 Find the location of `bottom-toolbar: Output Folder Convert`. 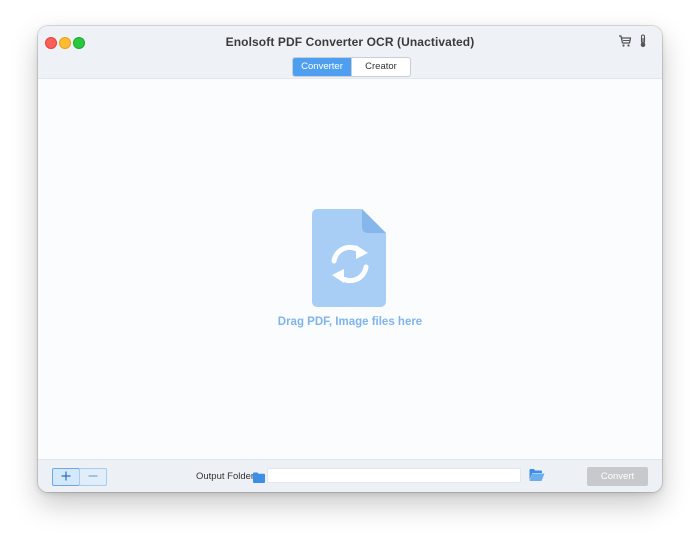

bottom-toolbar: Output Folder Convert is located at coordinates (350, 475).